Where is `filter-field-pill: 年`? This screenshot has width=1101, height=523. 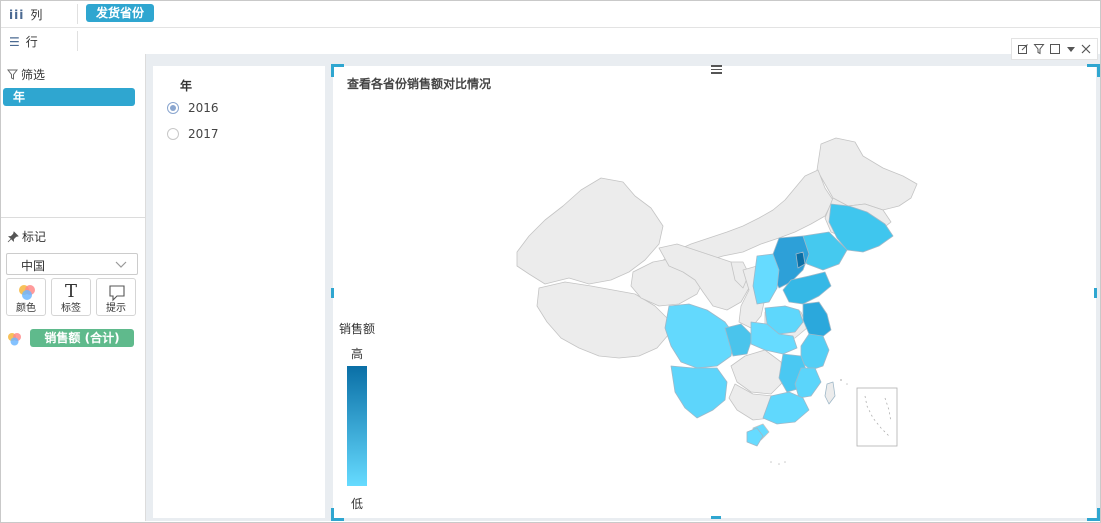 filter-field-pill: 年 is located at coordinates (69, 97).